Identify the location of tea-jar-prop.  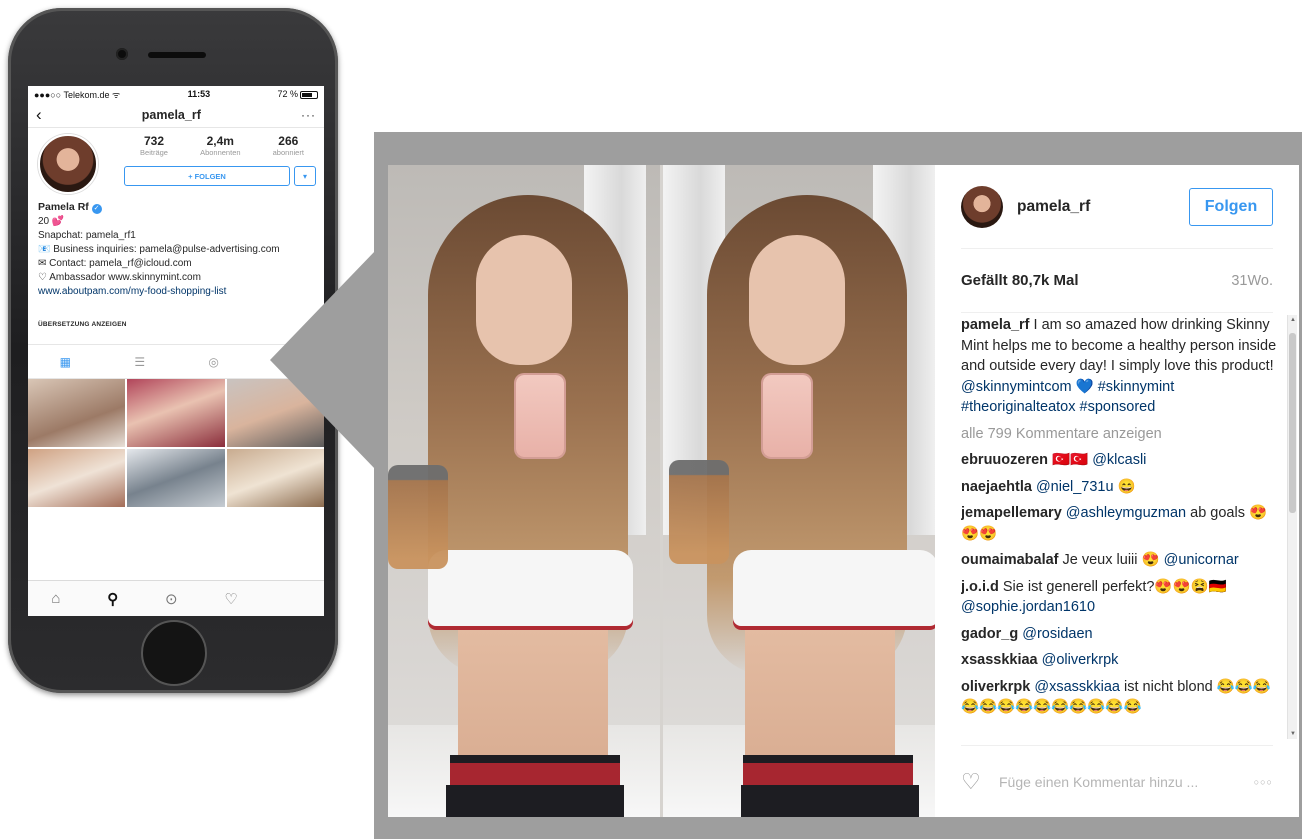
(699, 512).